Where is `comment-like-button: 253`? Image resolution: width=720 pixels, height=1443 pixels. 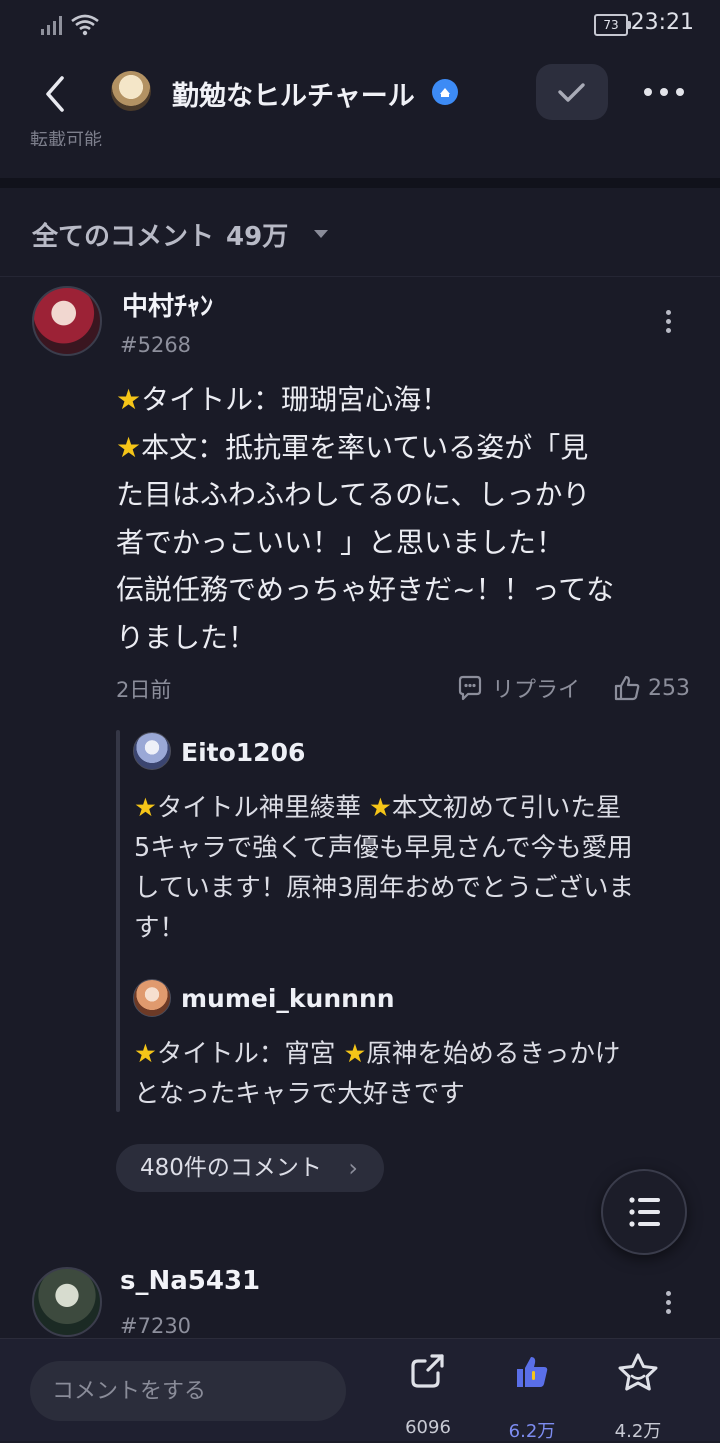 comment-like-button: 253 is located at coordinates (651, 688).